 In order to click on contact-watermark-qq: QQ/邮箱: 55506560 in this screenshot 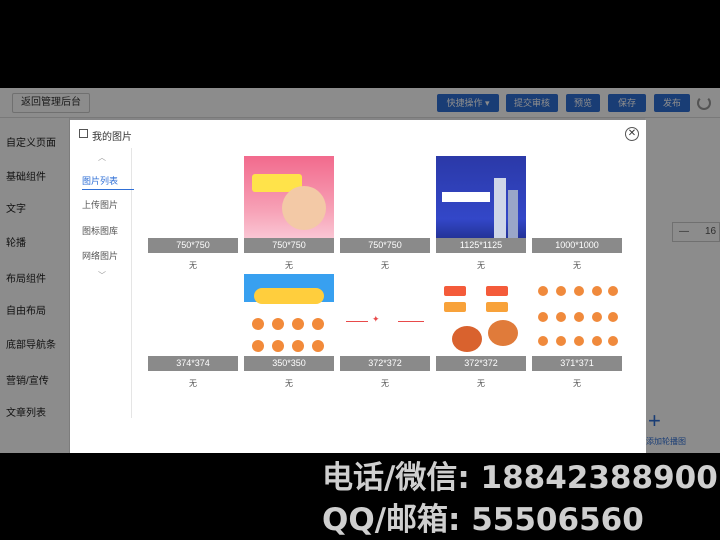, I will do `click(483, 520)`.